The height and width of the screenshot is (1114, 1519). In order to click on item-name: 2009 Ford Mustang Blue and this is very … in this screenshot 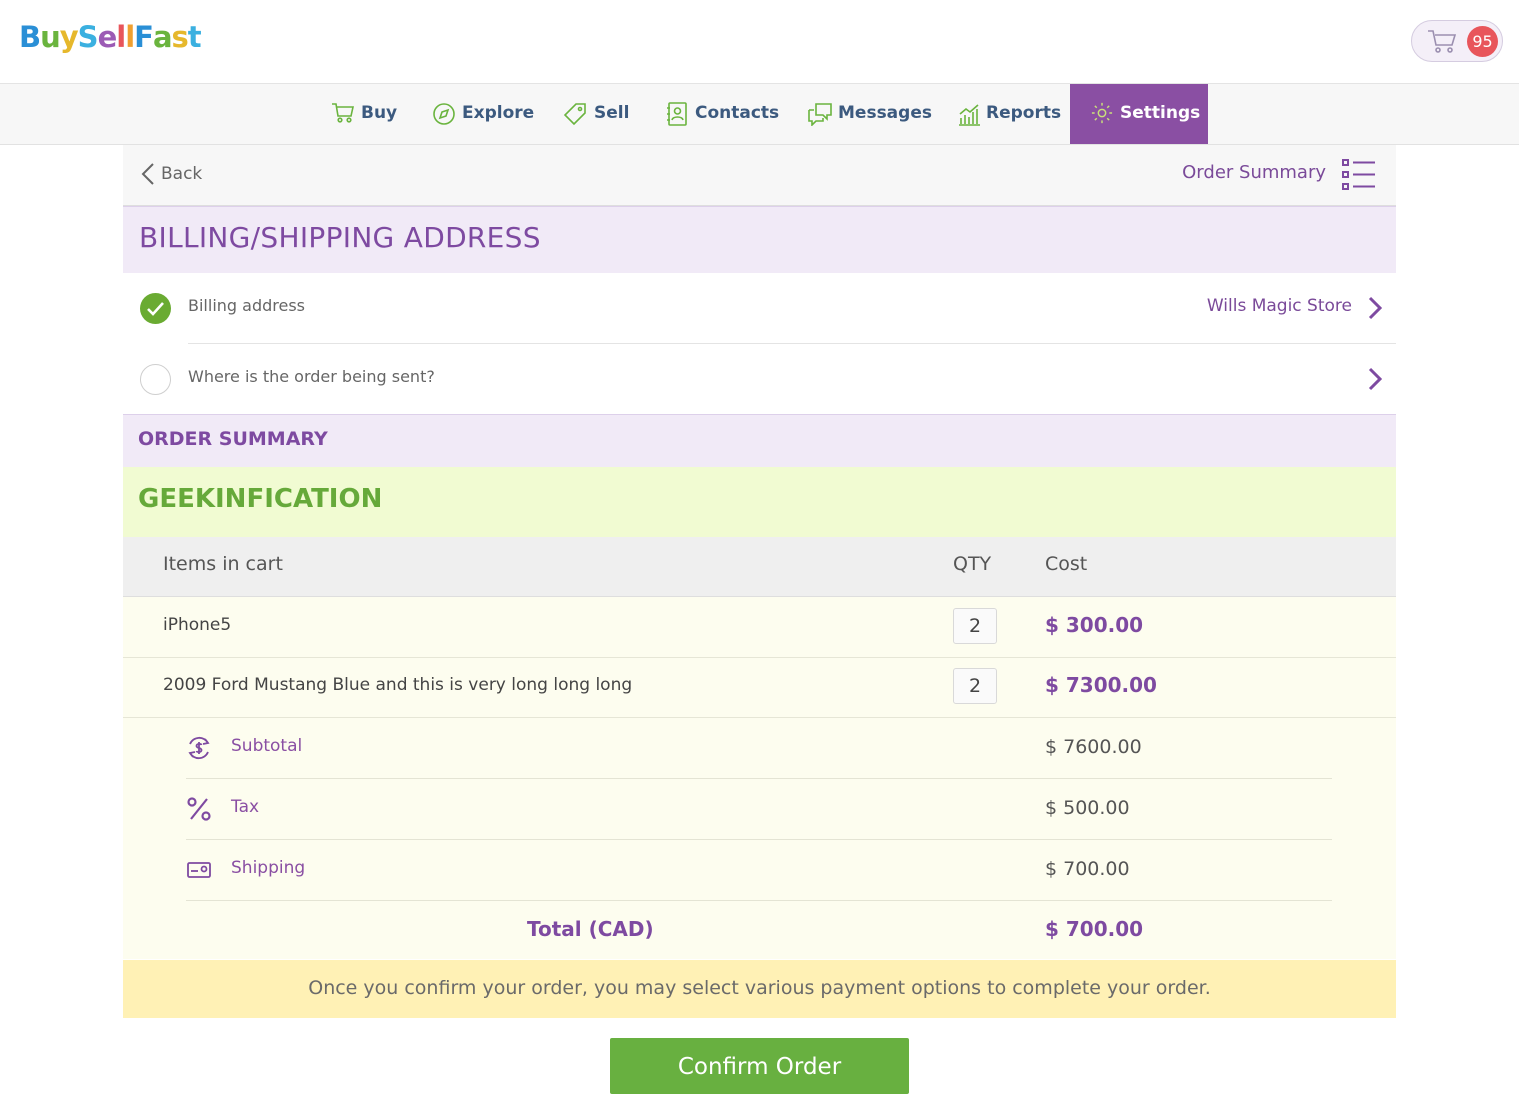, I will do `click(398, 685)`.